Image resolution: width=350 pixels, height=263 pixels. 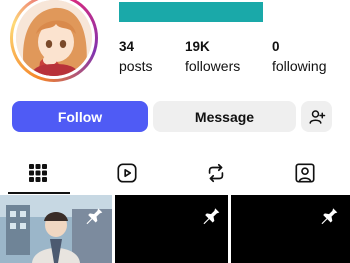 What do you see at coordinates (212, 57) in the screenshot?
I see `stat-followers: 19K followers` at bounding box center [212, 57].